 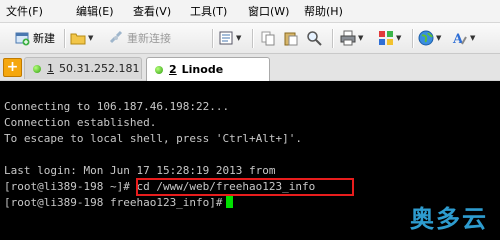 I want to click on session-tab-bar: + 1 50.31.252.181 2 Linode, so click(x=250, y=68).